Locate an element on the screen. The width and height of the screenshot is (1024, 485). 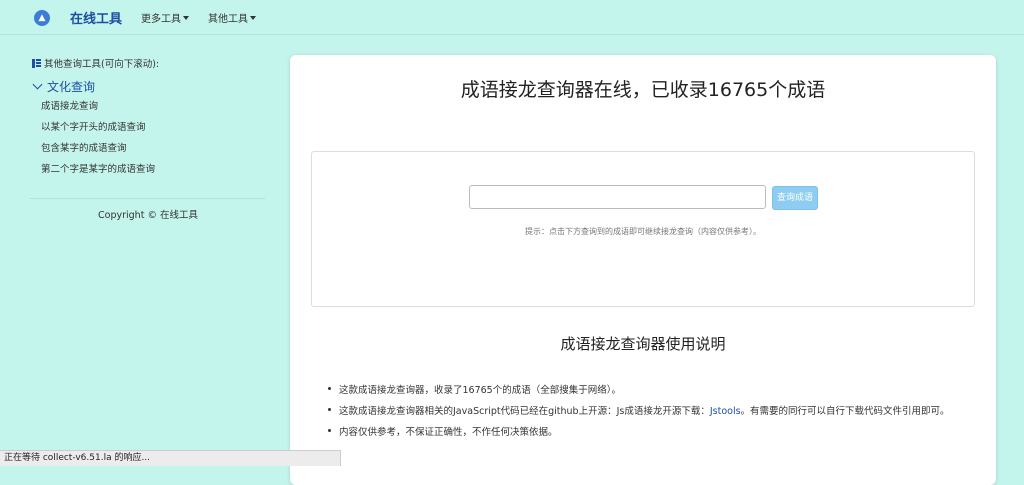
sidebar-item-idiom-starting: 以某个字开头的成语查询 is located at coordinates (93, 126).